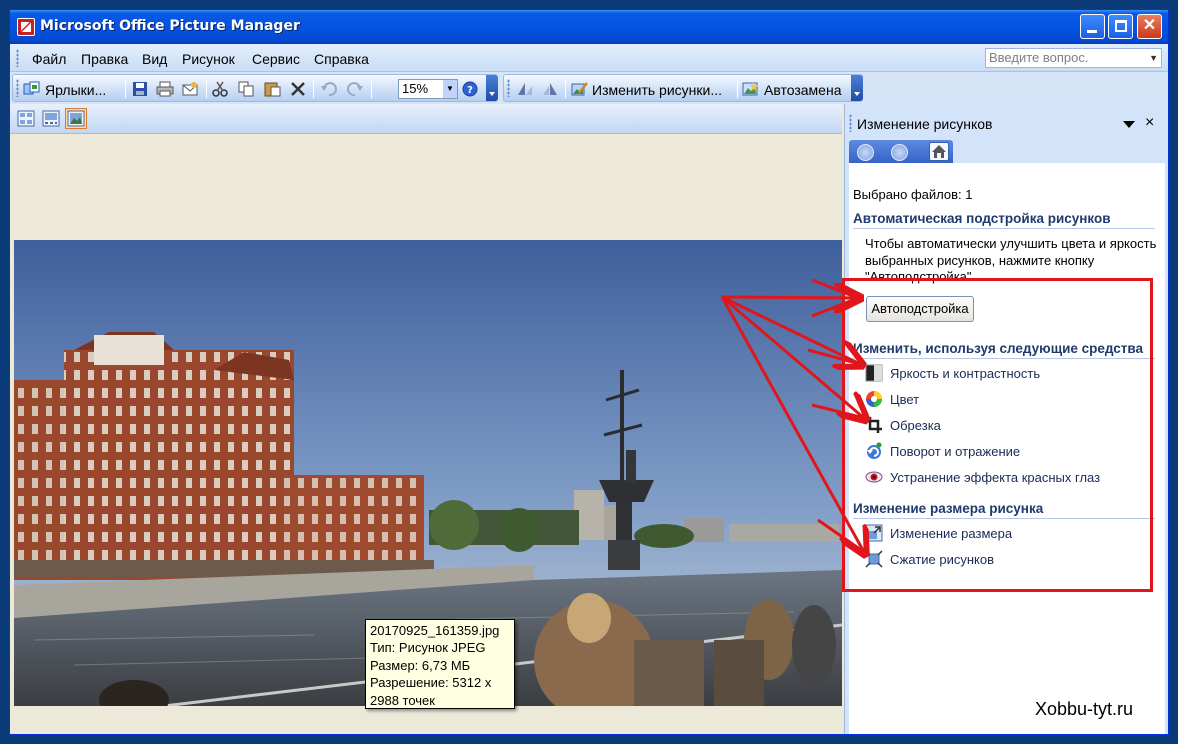 The width and height of the screenshot is (1178, 744). What do you see at coordinates (246, 89) in the screenshot?
I see `copy-icon` at bounding box center [246, 89].